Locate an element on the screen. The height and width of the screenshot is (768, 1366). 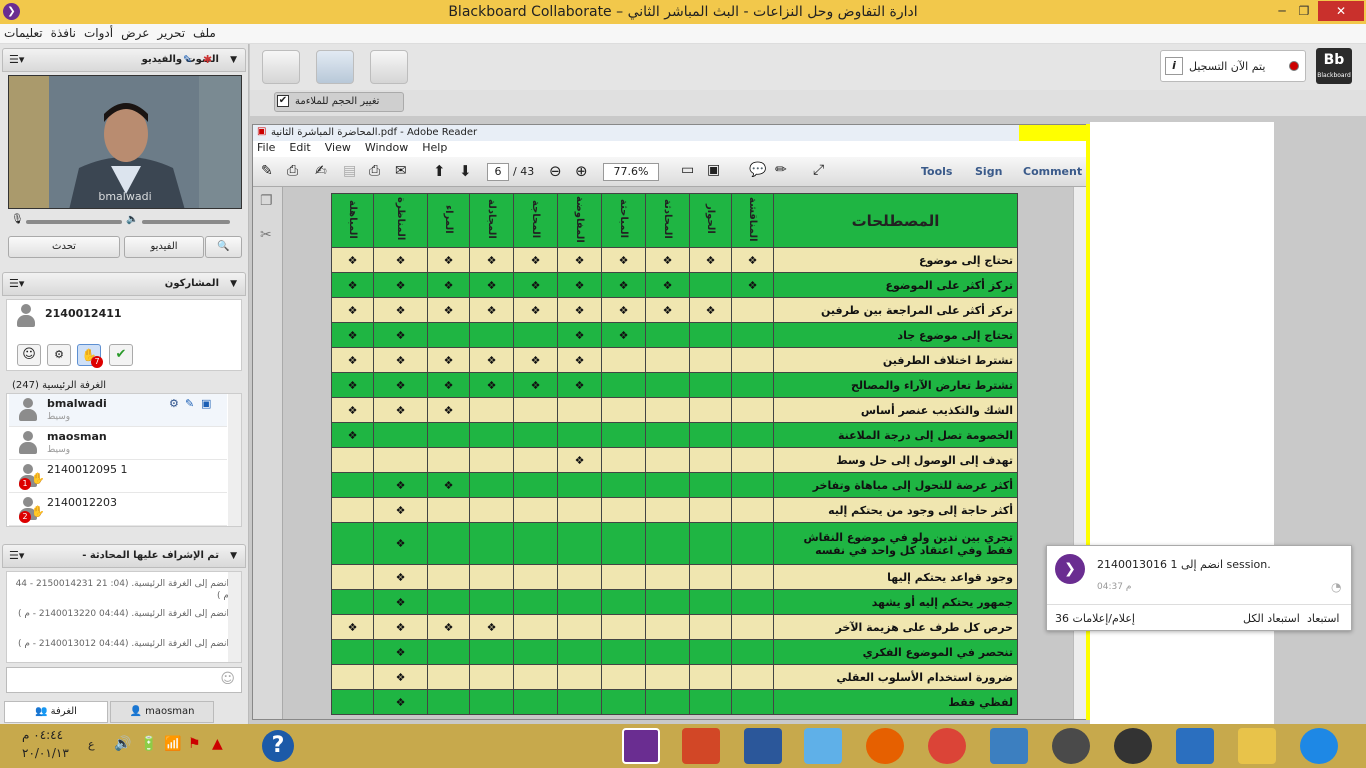
reader-scrollbar is located at coordinates (1080, 453).